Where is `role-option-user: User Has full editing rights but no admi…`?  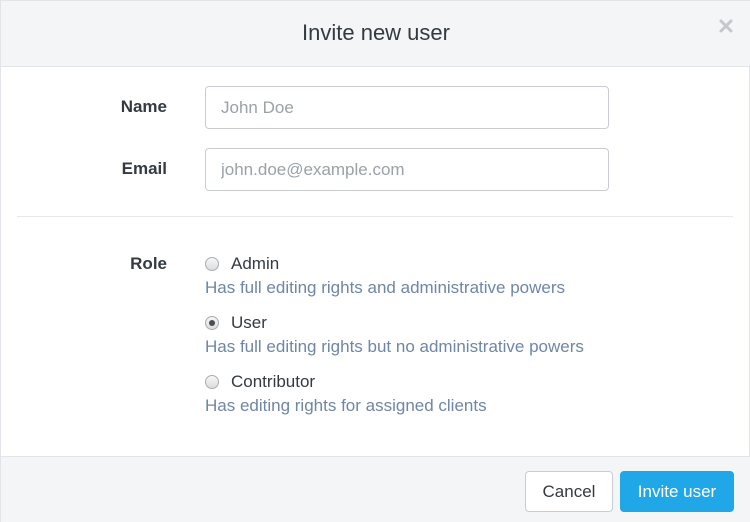 role-option-user: User Has full editing rights but no admi… is located at coordinates (394, 334).